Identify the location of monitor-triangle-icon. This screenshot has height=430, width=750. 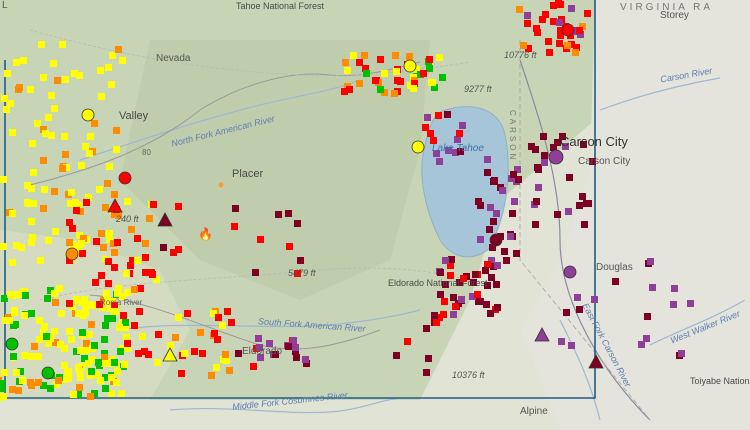
(115, 205).